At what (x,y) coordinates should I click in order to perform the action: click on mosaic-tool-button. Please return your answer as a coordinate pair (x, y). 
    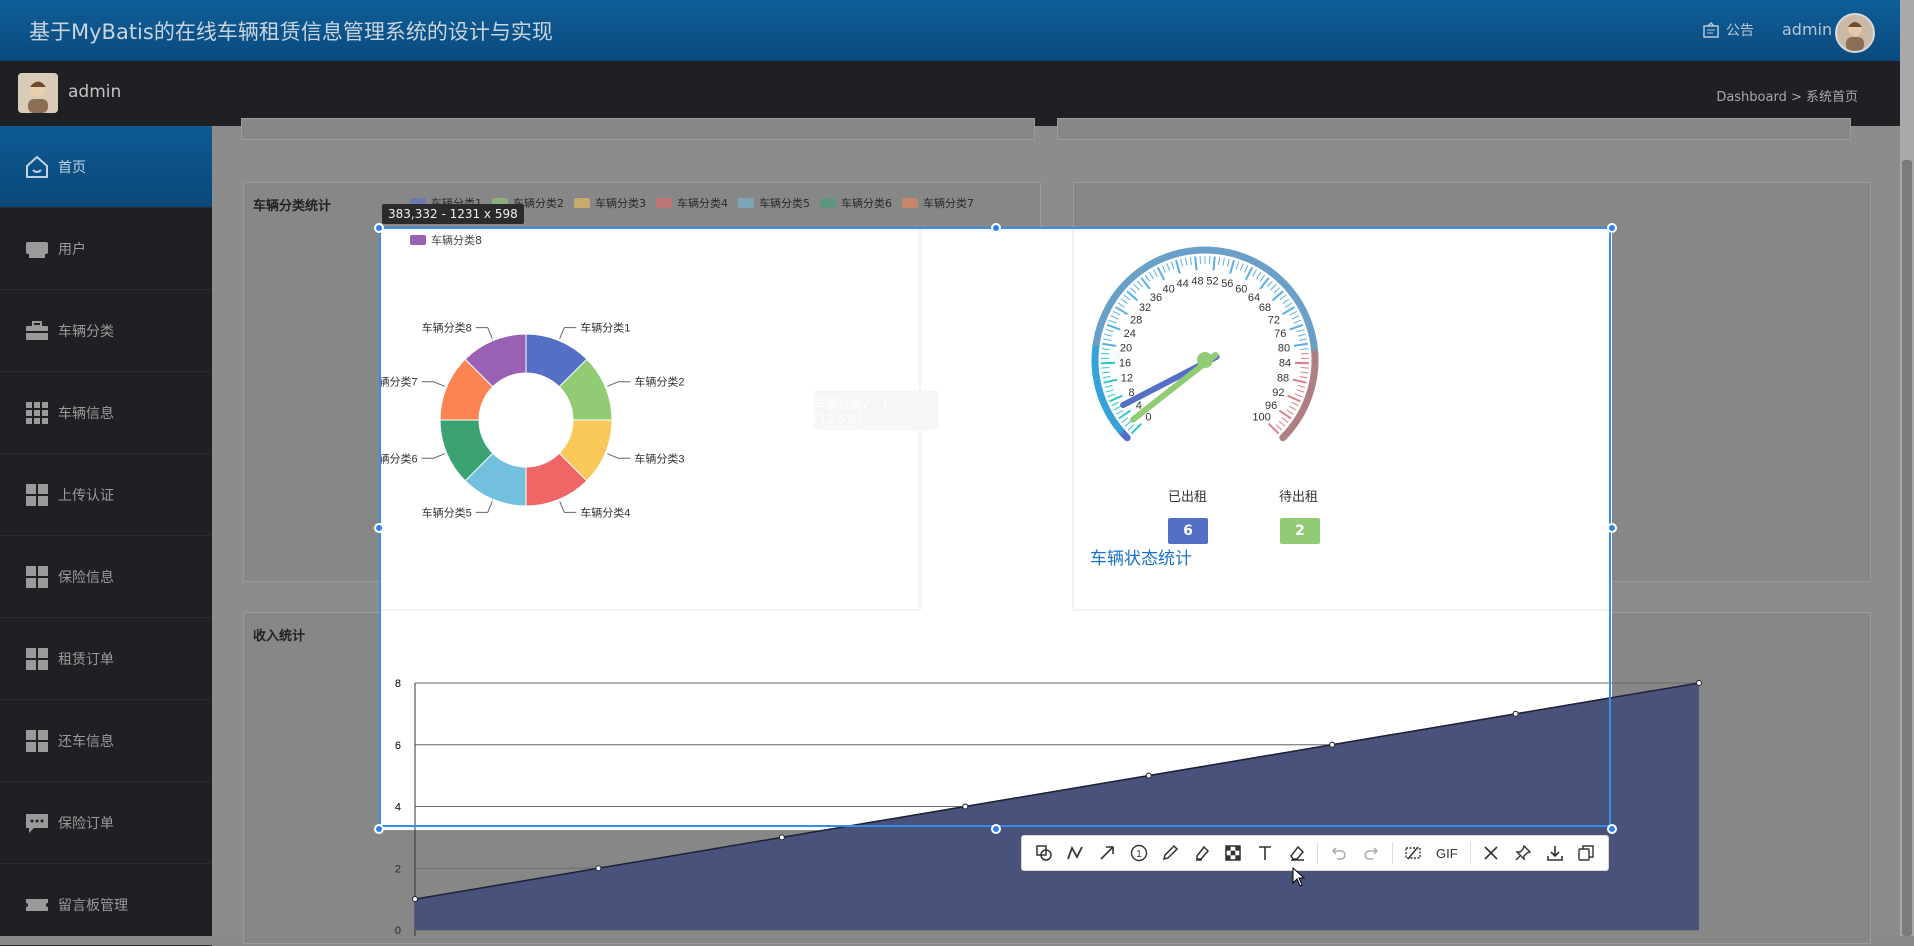
    Looking at the image, I should click on (1234, 853).